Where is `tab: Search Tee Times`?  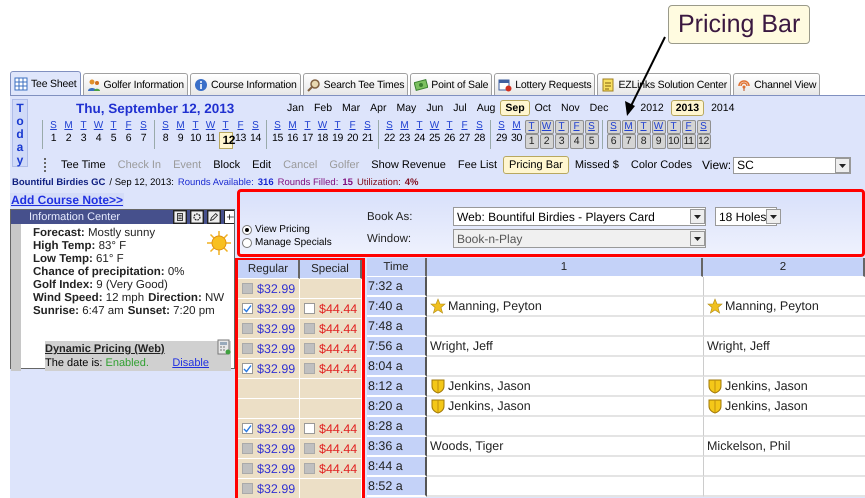
tab: Search Tee Times is located at coordinates (355, 84).